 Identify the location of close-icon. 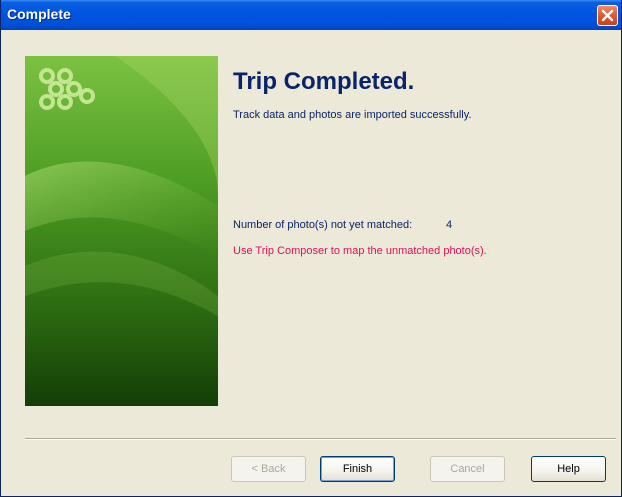
(607, 15).